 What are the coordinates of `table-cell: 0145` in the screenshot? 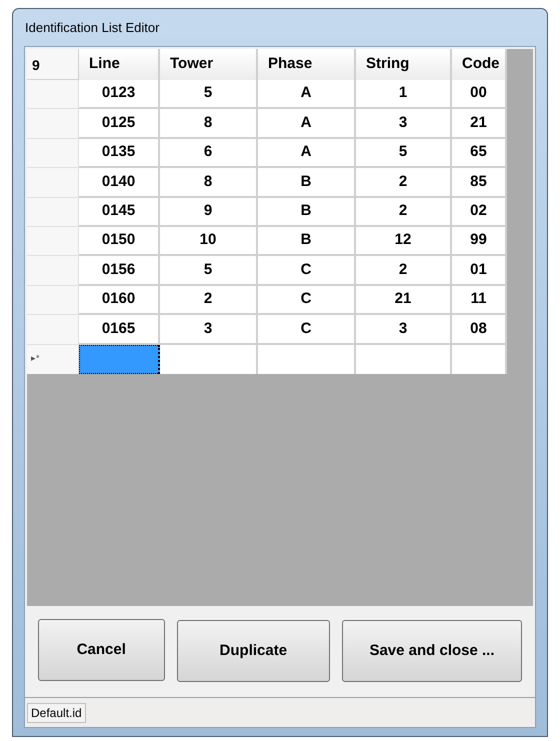 It's located at (119, 212).